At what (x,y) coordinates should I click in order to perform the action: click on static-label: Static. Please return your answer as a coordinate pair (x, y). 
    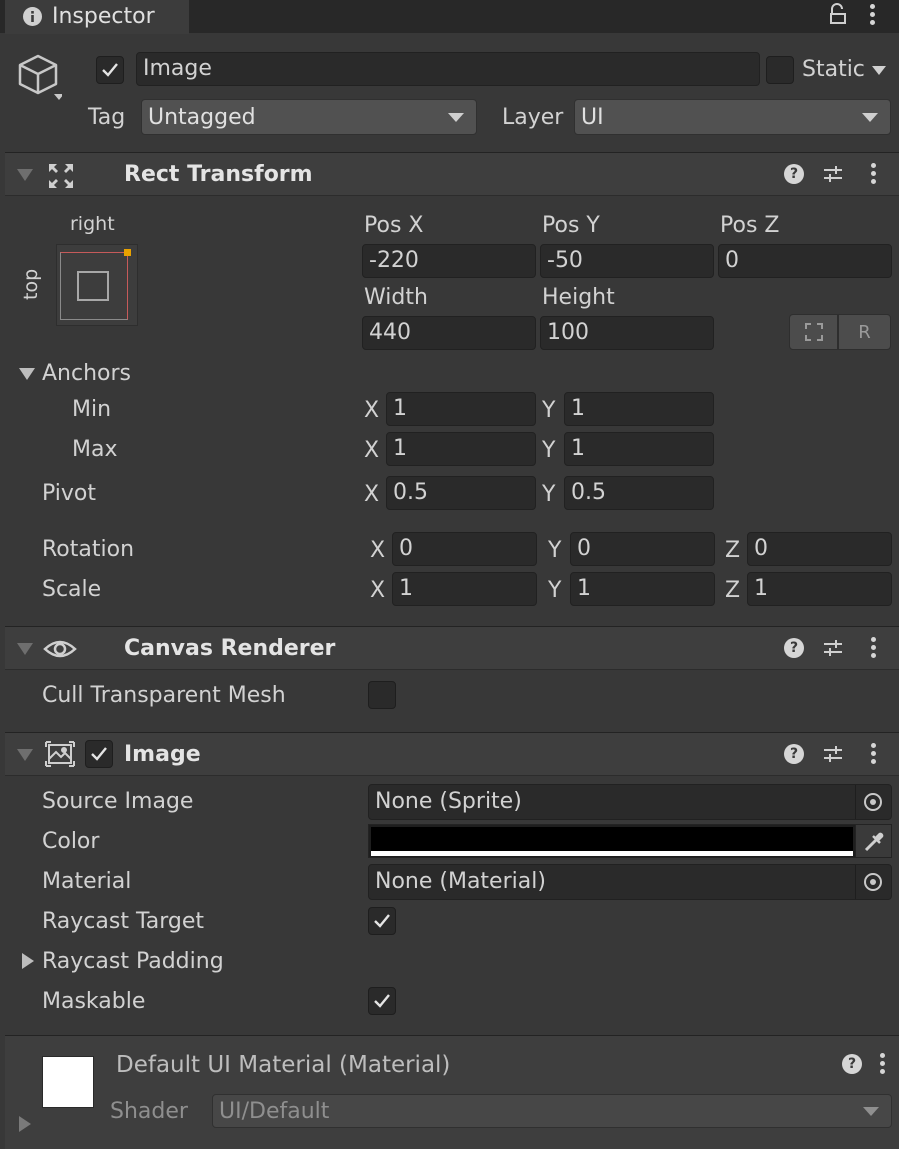
    Looking at the image, I should click on (833, 70).